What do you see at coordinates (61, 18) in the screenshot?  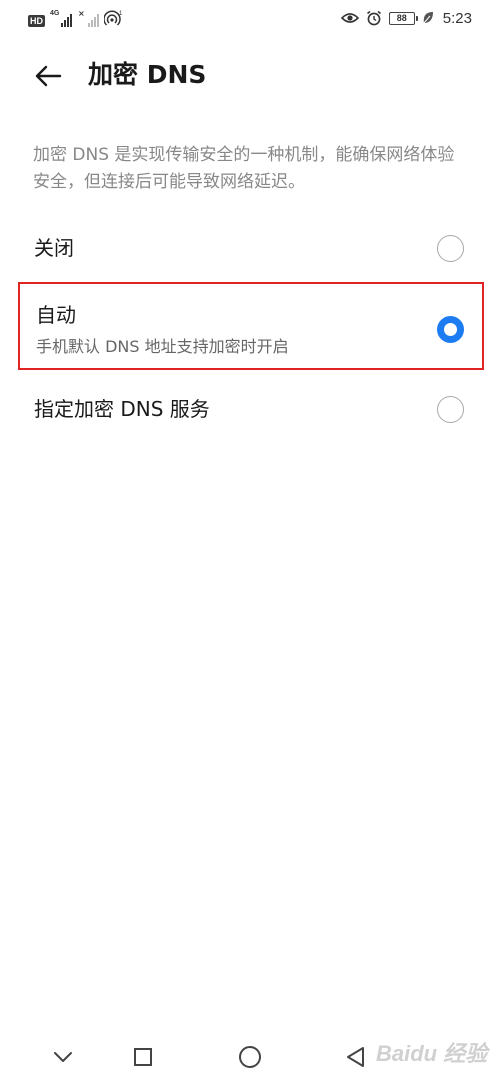 I see `signal-icon: 4G` at bounding box center [61, 18].